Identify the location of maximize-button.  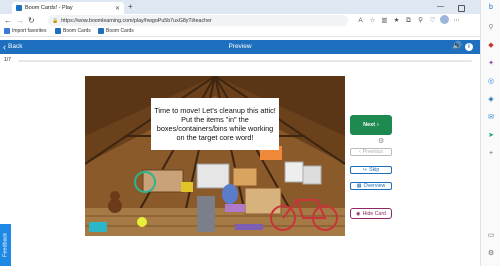
(461, 8).